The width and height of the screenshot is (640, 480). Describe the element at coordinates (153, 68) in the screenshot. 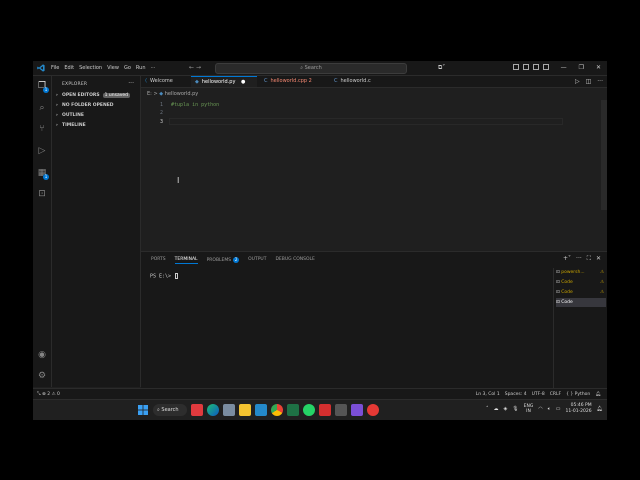

I see `menu-more: ···` at that location.